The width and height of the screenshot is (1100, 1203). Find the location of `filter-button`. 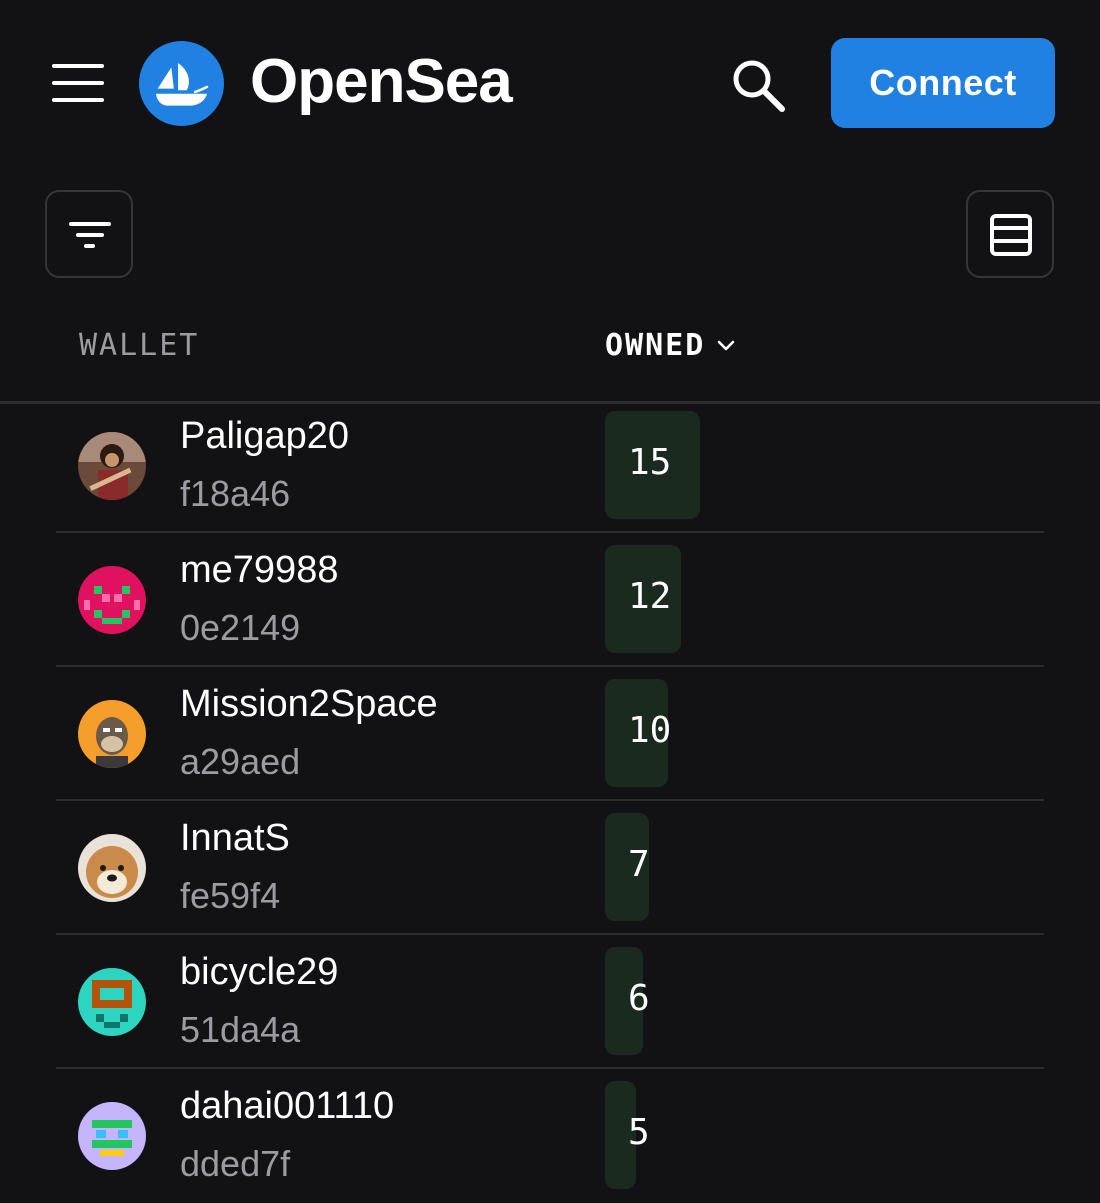

filter-button is located at coordinates (89, 234).